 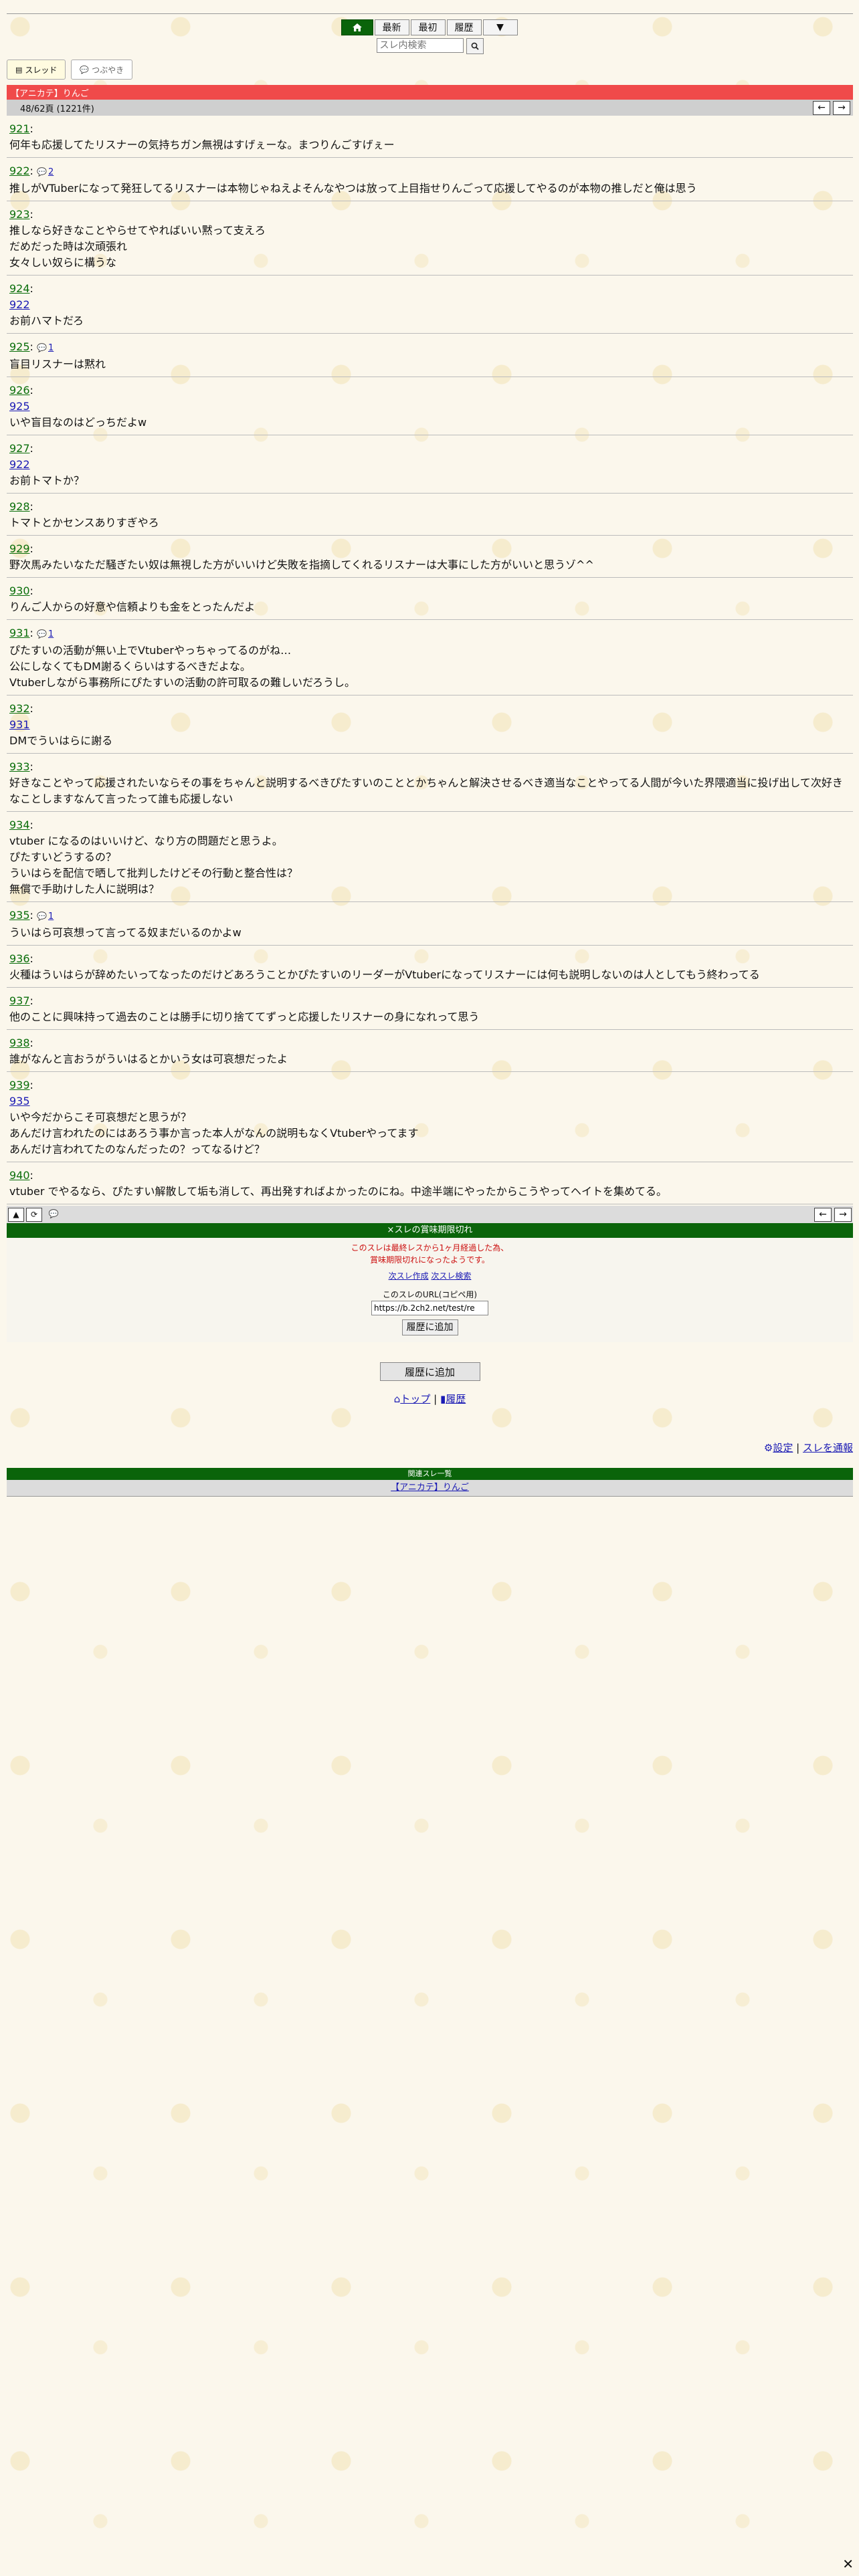 I want to click on post-number-link: 939, so click(x=20, y=1085).